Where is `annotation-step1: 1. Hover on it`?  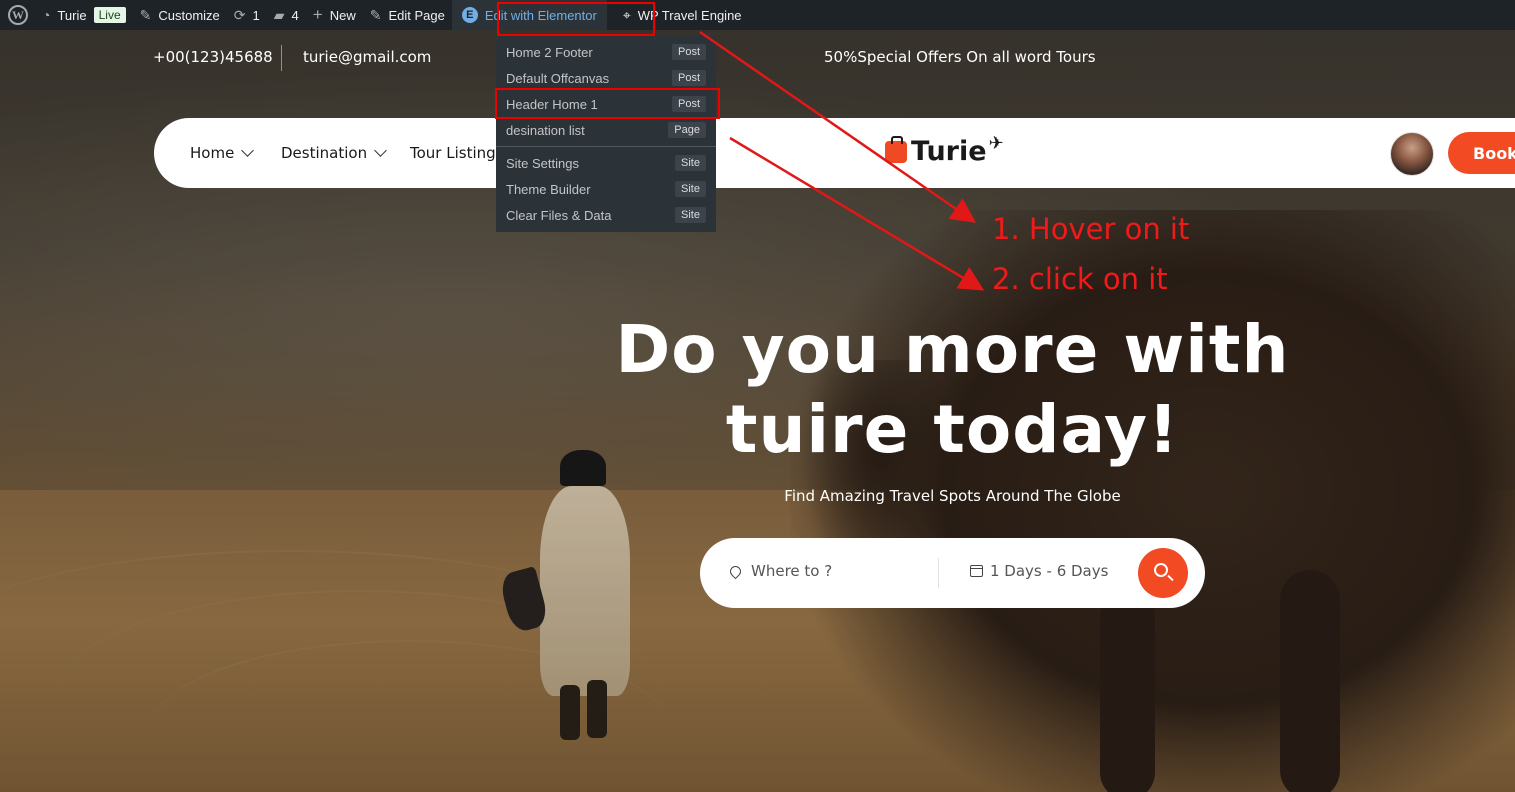
annotation-step1: 1. Hover on it is located at coordinates (1091, 229).